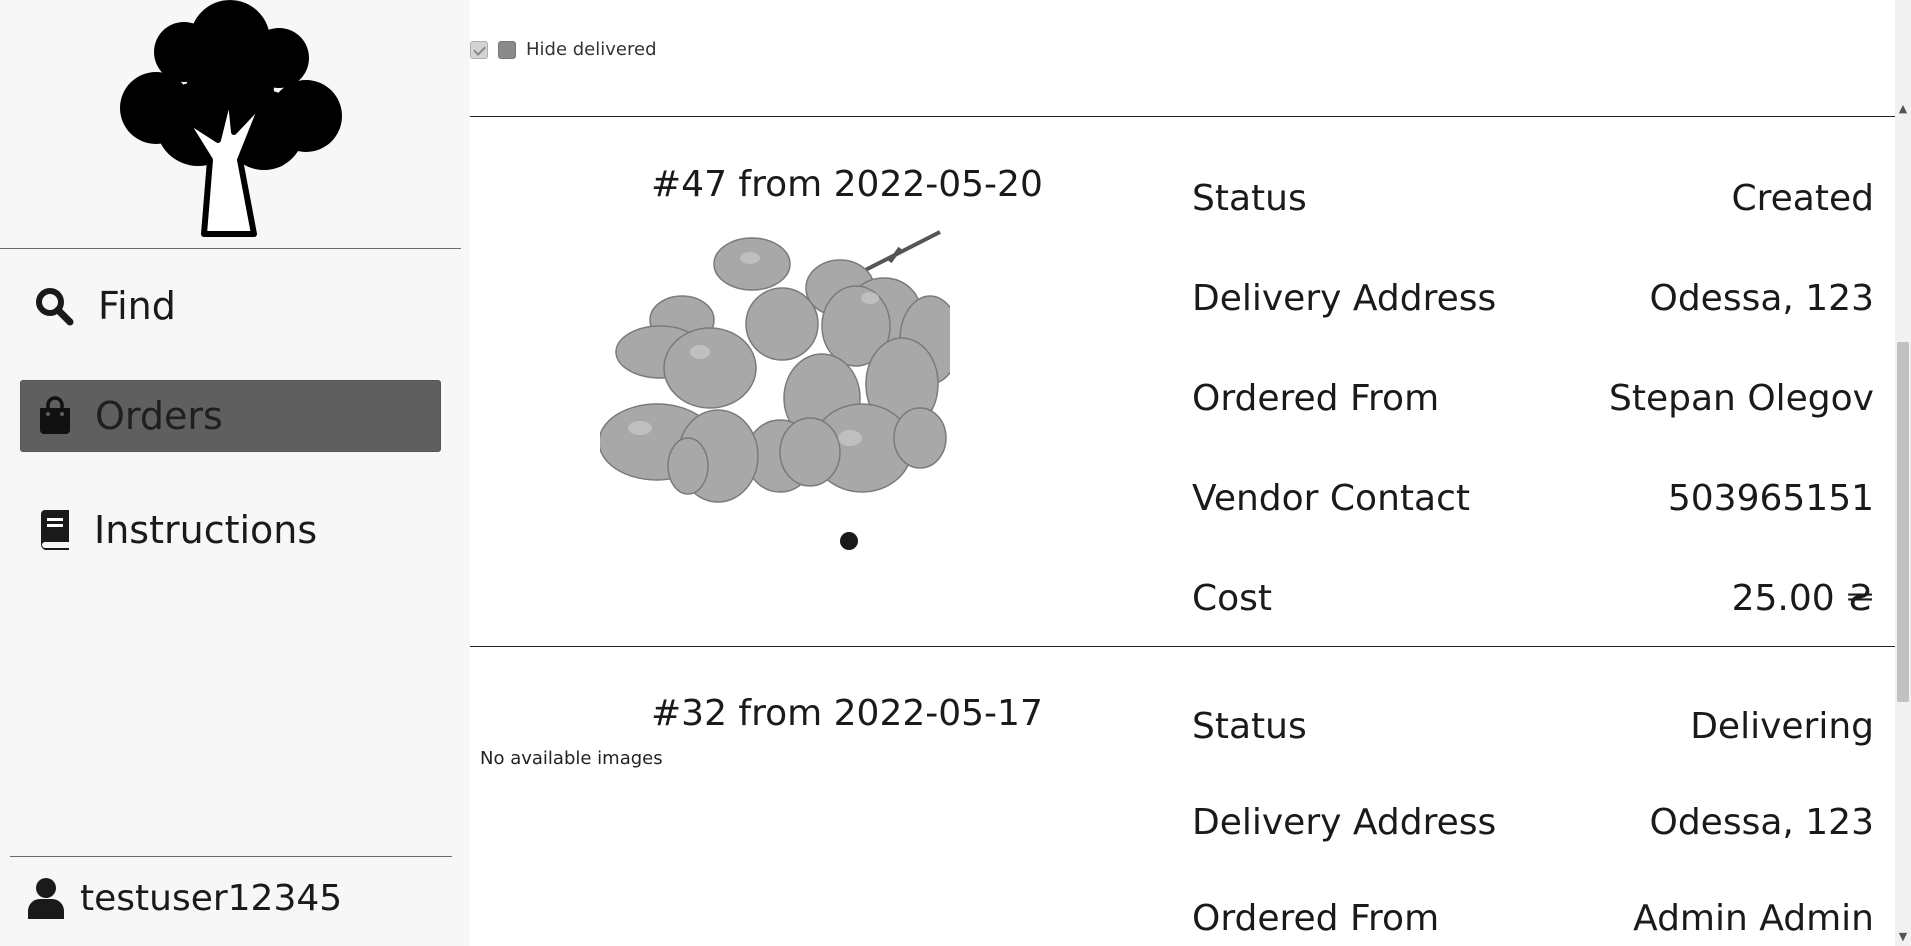 Image resolution: width=1911 pixels, height=946 pixels. Describe the element at coordinates (54, 306) in the screenshot. I see `search-icon` at that location.